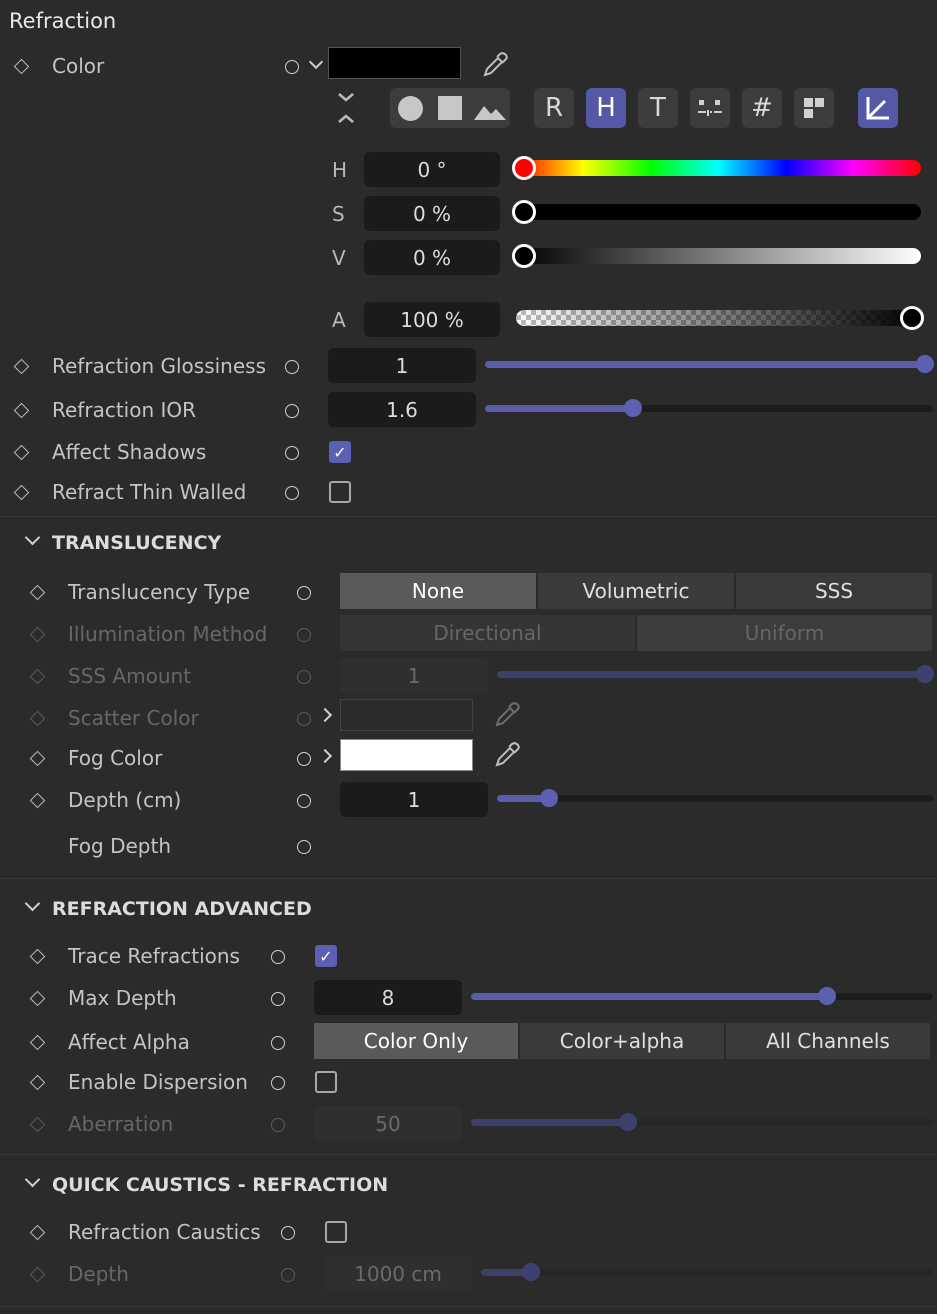 The width and height of the screenshot is (937, 1314). Describe the element at coordinates (718, 256) in the screenshot. I see `value-slider` at that location.